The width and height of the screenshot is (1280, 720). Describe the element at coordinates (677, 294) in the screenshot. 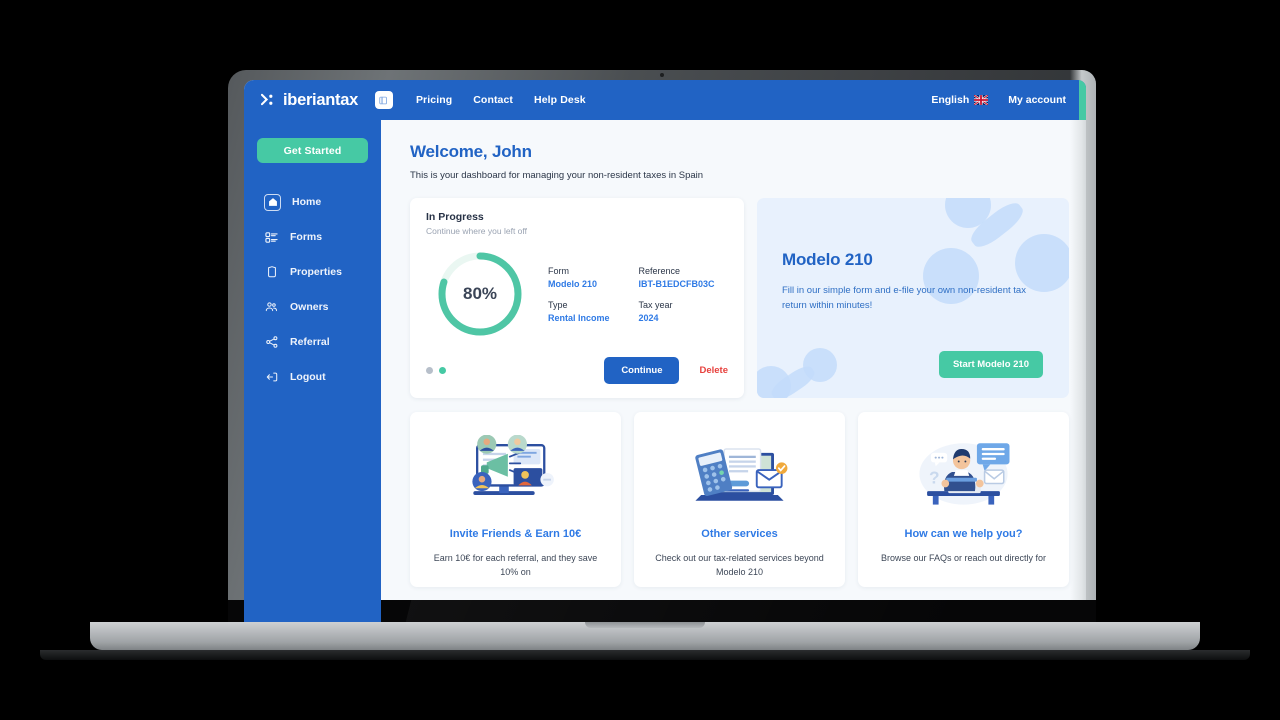

I see `fields-column-right: Reference IBT-B1EDCFB03C Tax year 2024` at that location.